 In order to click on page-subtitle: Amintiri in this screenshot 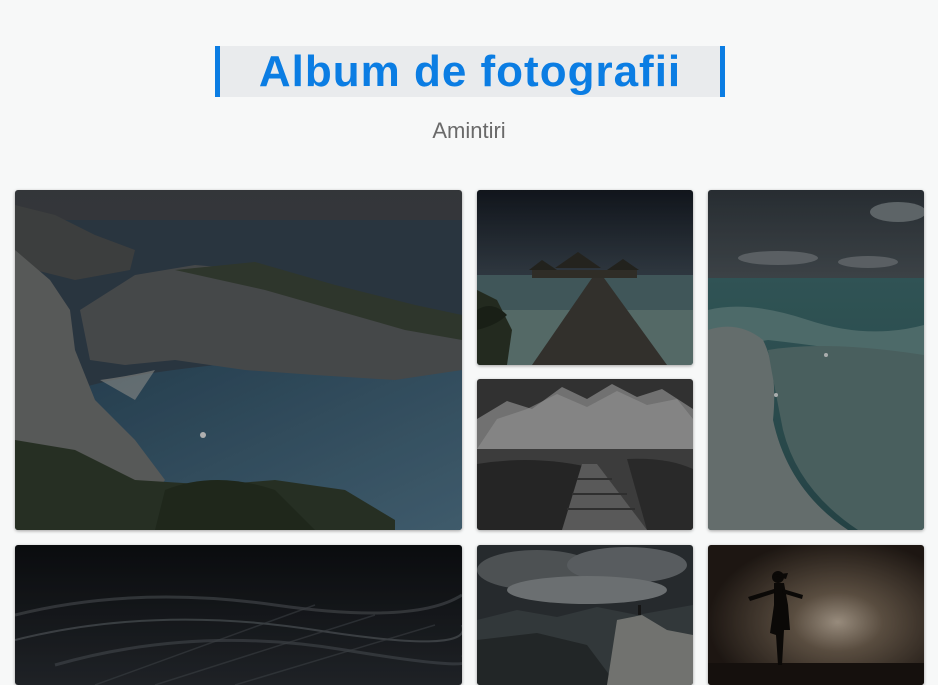, I will do `click(469, 130)`.